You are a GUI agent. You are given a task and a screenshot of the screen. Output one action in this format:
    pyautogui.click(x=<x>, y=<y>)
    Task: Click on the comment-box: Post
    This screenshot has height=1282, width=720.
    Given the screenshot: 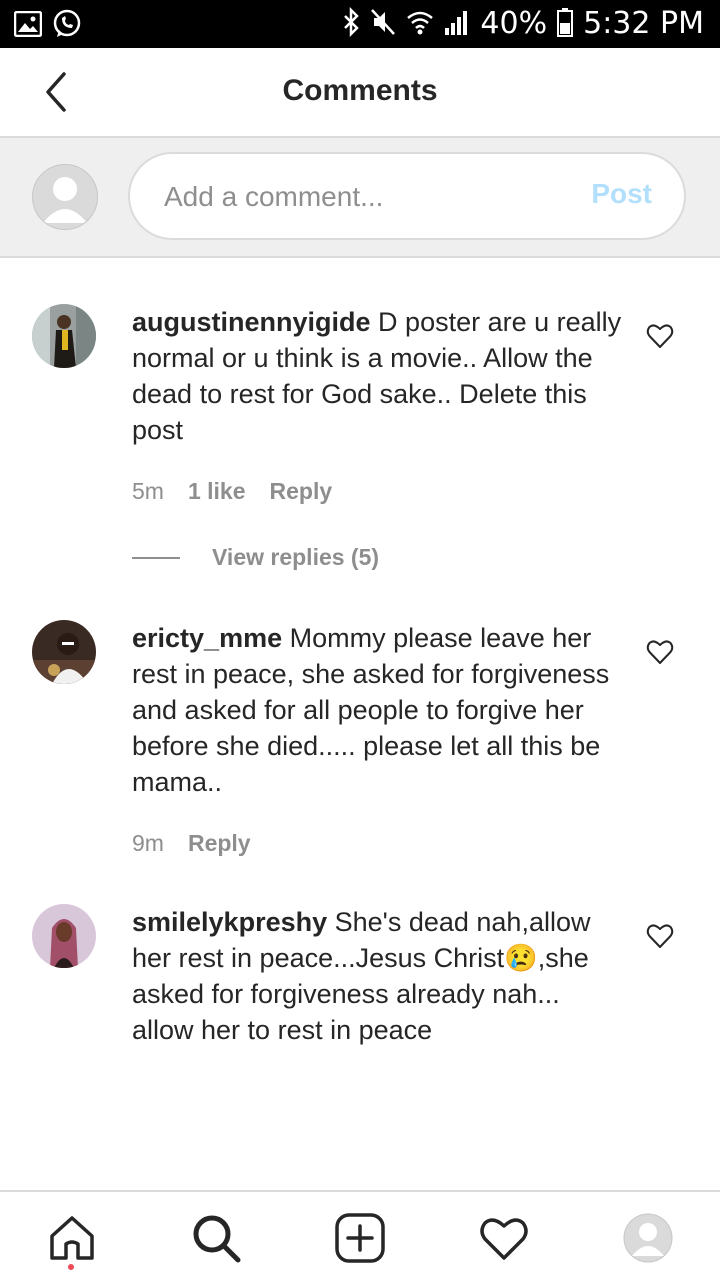 What is the action you would take?
    pyautogui.click(x=407, y=196)
    